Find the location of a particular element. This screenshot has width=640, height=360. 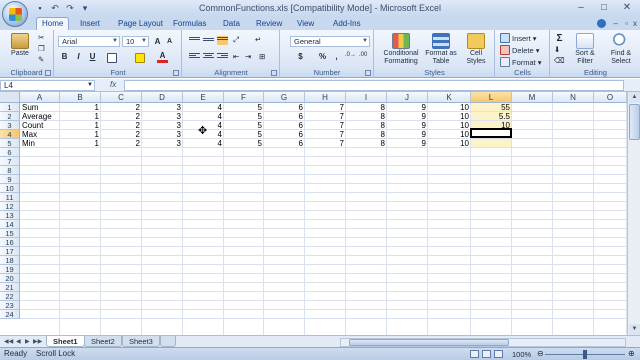

orientation-icon: ⤢ is located at coordinates (236, 40).